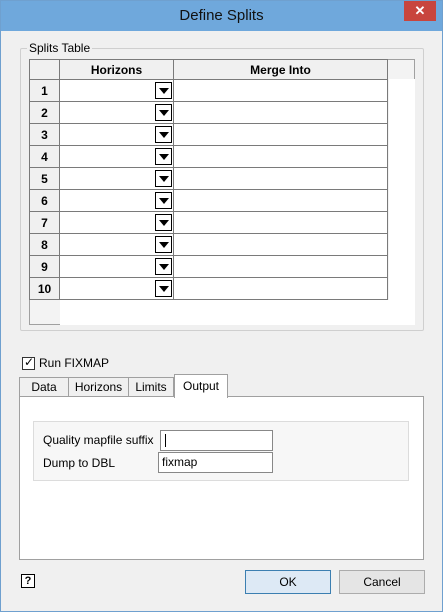  Describe the element at coordinates (402, 202) in the screenshot. I see `grid-empty-right` at that location.